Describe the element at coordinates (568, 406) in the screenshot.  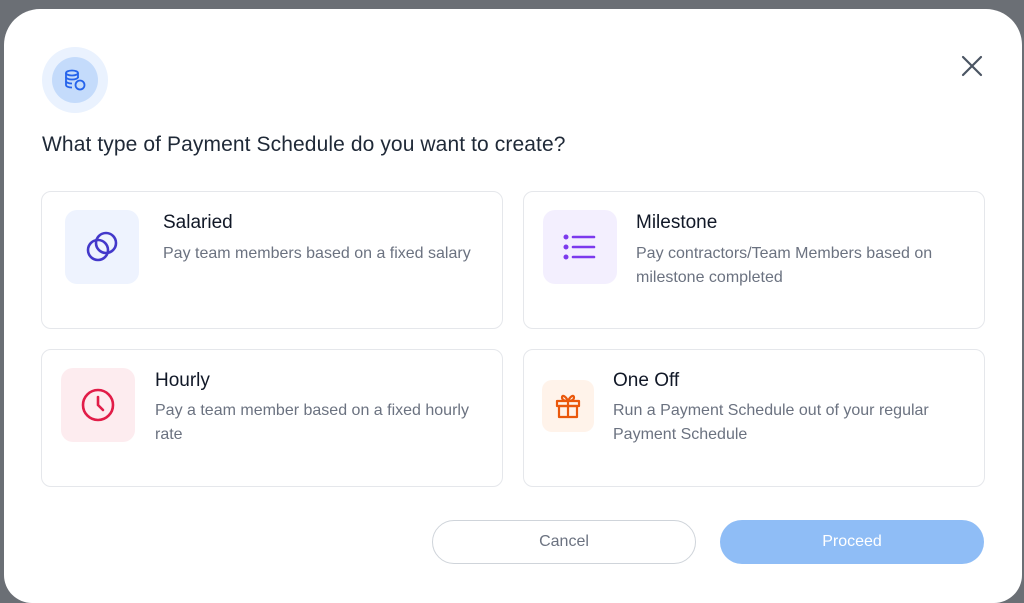
I see `gift-icon` at that location.